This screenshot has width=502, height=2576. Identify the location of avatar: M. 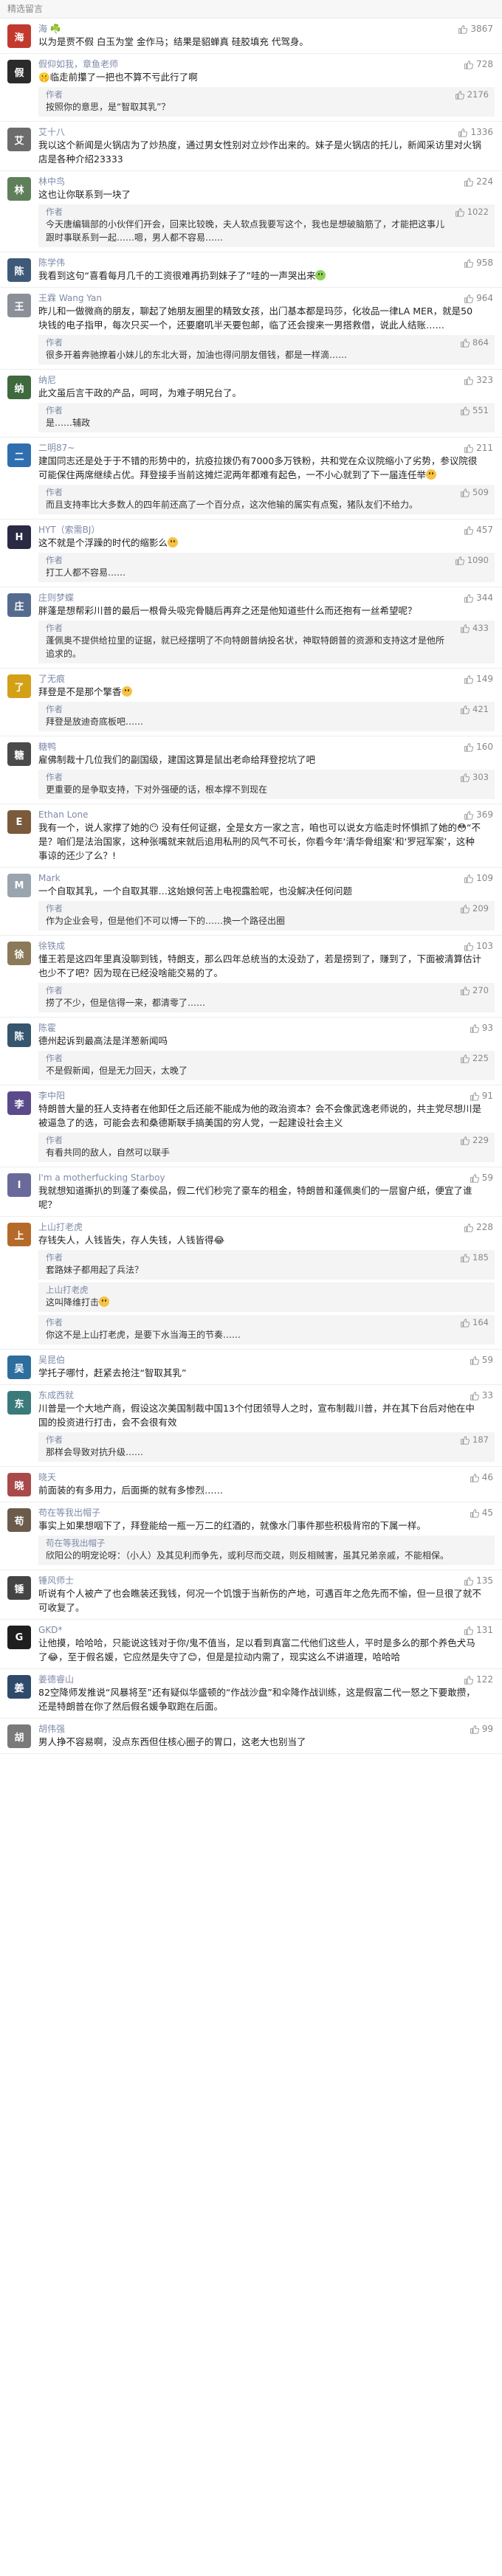
(19, 885).